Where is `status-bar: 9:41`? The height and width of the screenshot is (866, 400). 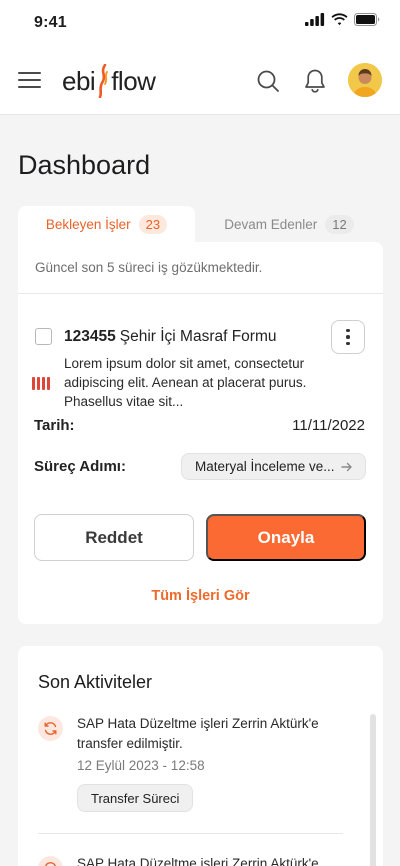
status-bar: 9:41 is located at coordinates (200, 23).